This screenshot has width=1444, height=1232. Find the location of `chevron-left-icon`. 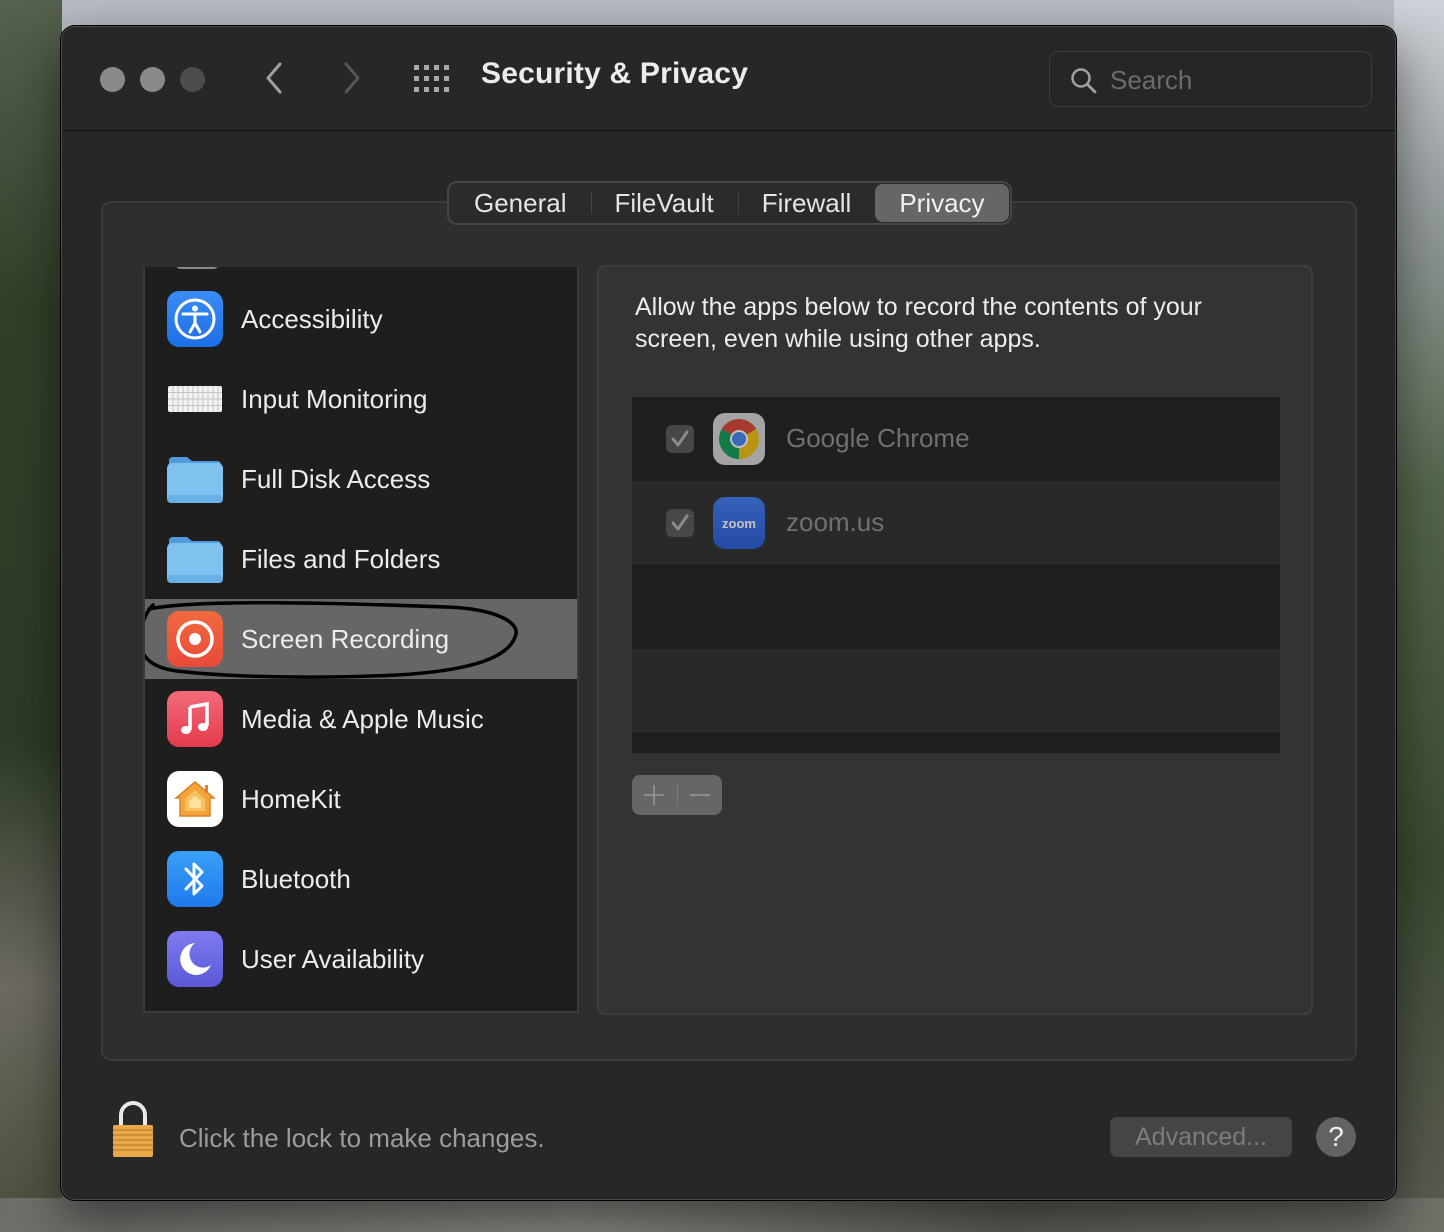

chevron-left-icon is located at coordinates (274, 78).